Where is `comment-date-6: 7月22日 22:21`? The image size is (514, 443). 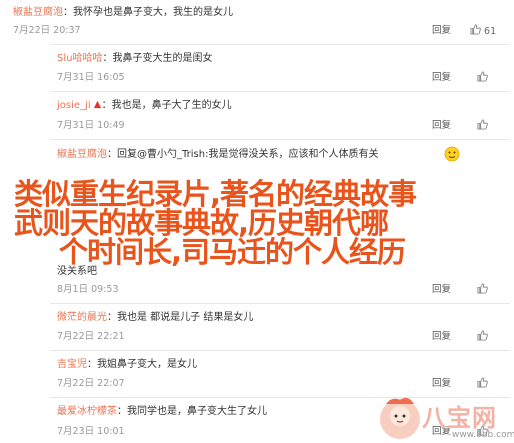
comment-date-6: 7月22日 22:21 is located at coordinates (91, 336).